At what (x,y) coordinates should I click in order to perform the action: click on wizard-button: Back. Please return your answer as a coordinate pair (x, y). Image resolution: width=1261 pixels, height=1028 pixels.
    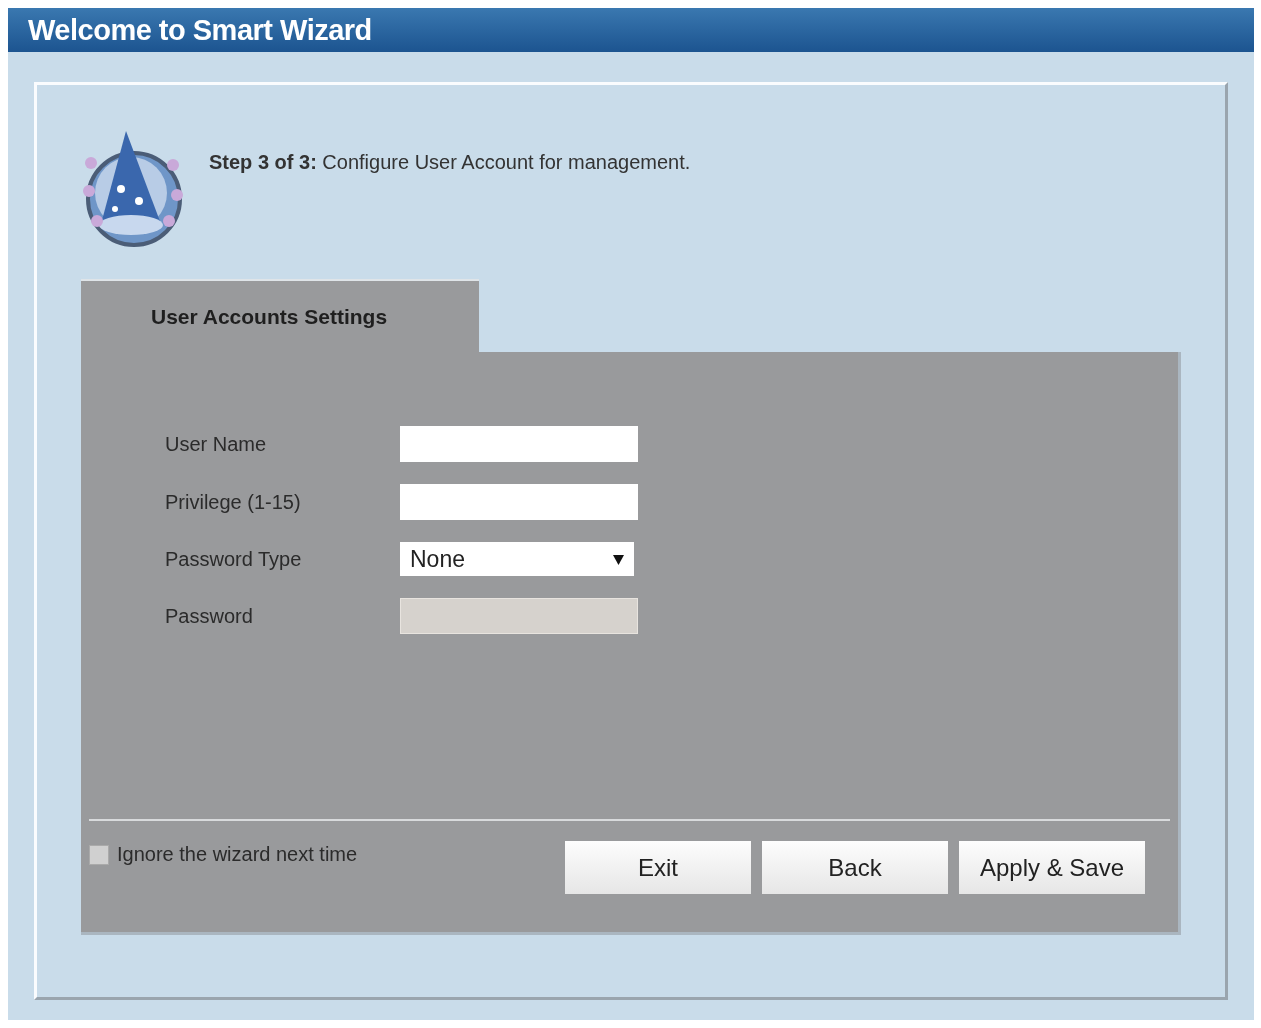
    Looking at the image, I should click on (855, 867).